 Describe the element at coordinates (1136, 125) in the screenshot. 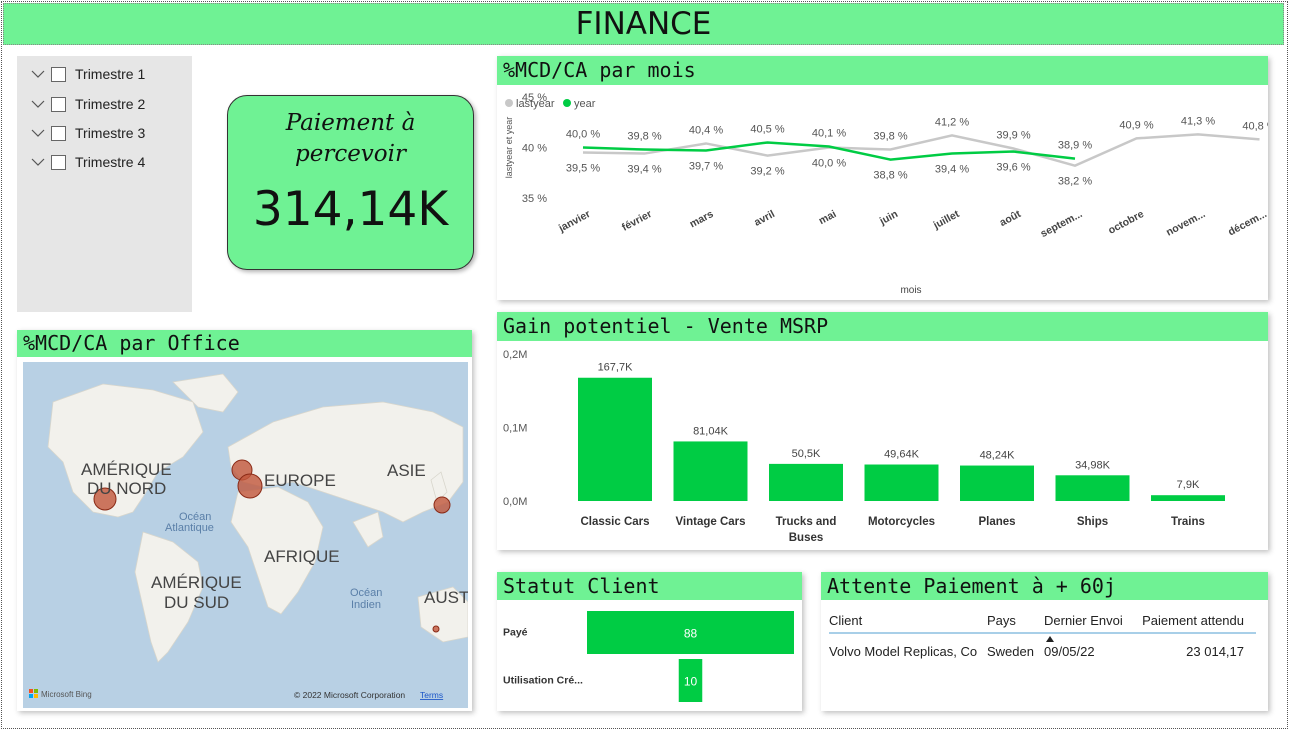

I see `data-label-lastyear: 40,9 %` at that location.